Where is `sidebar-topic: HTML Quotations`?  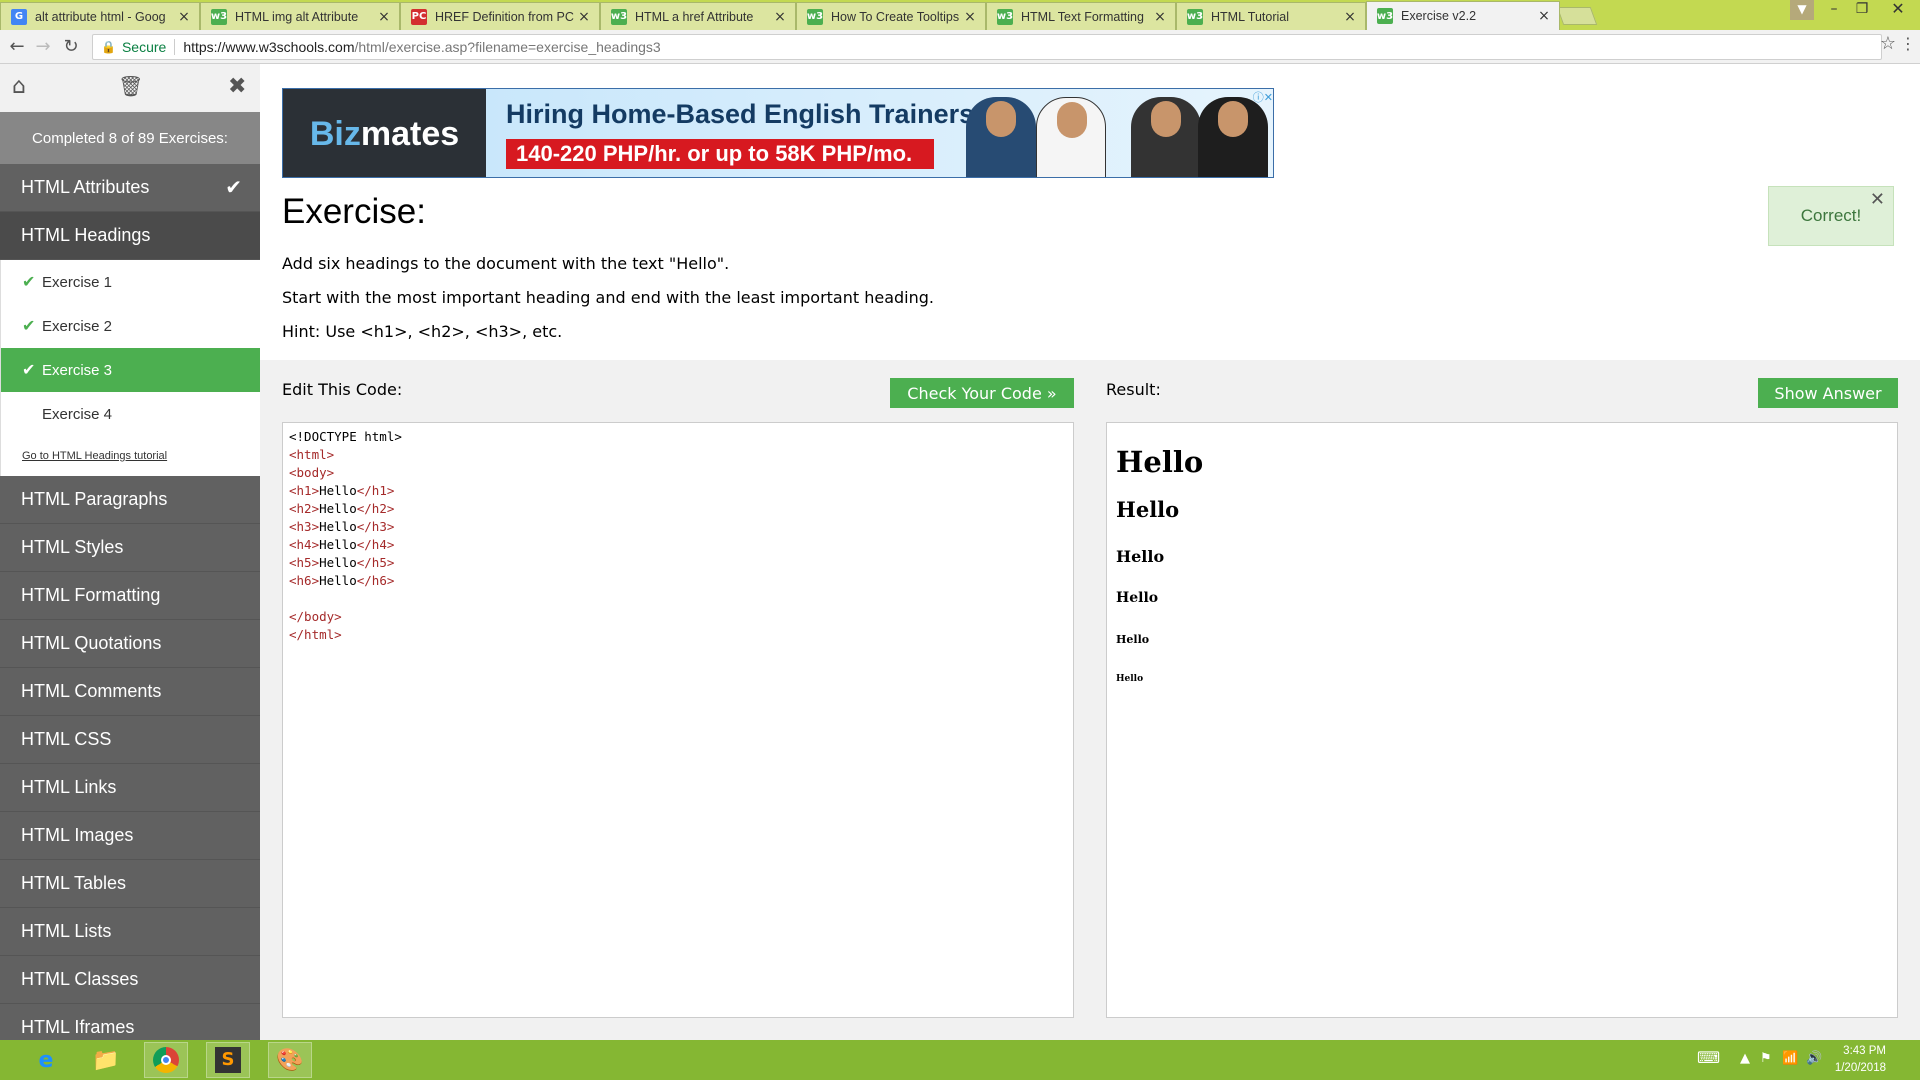 sidebar-topic: HTML Quotations is located at coordinates (130, 644).